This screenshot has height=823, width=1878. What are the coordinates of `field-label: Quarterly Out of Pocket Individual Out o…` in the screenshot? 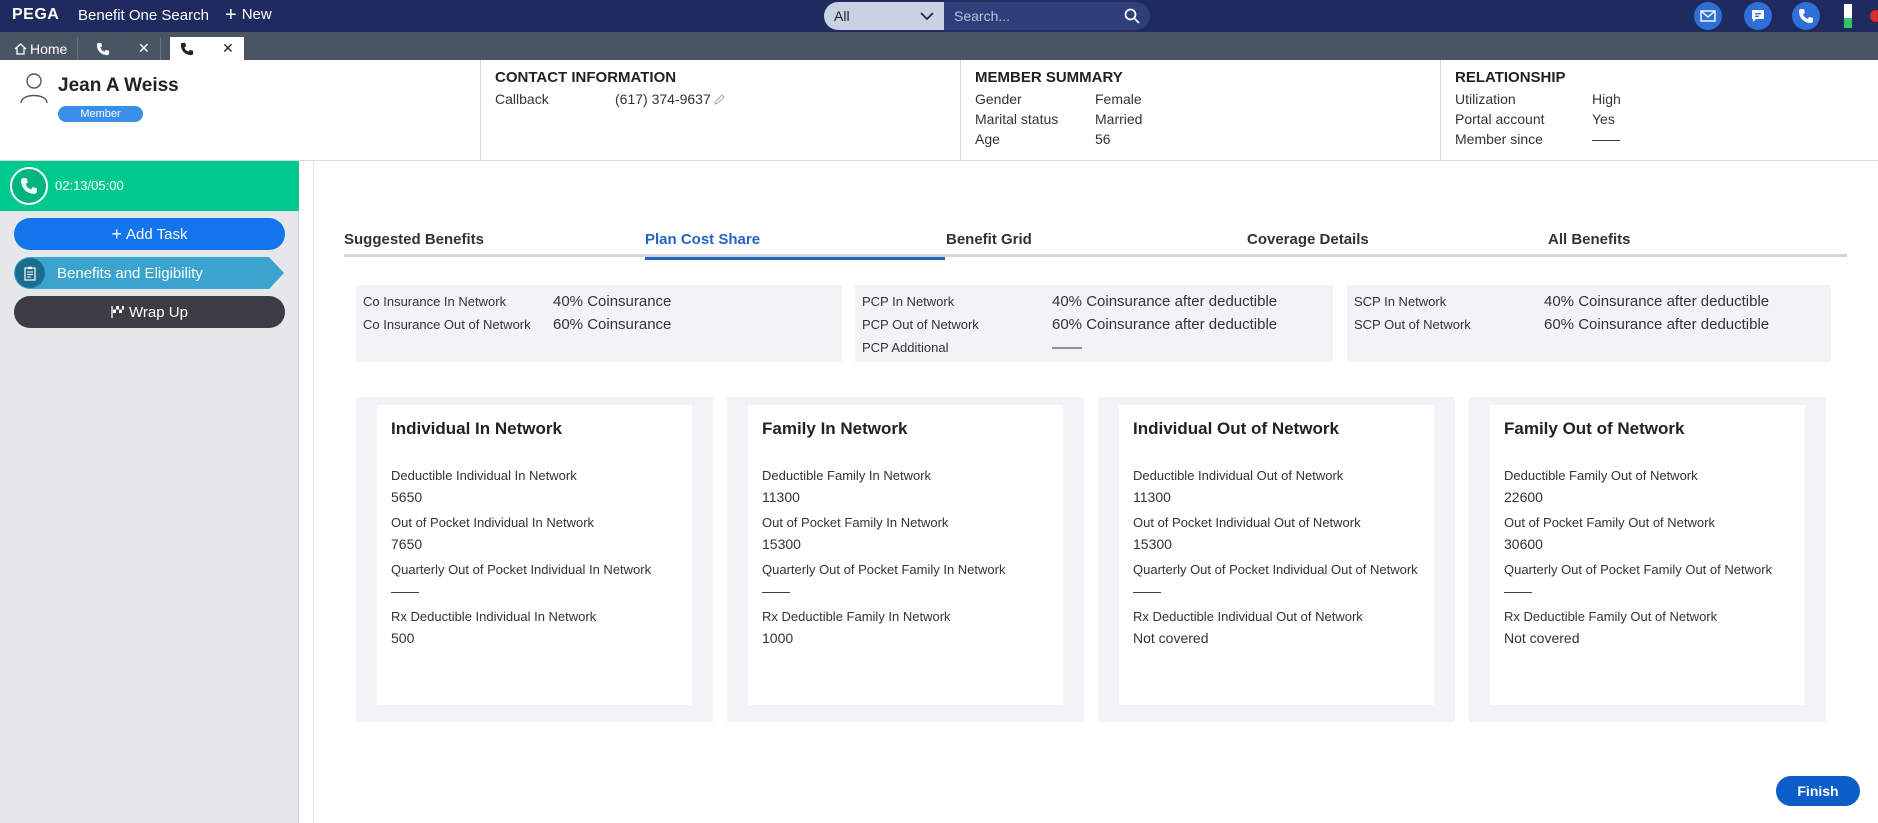 It's located at (1275, 569).